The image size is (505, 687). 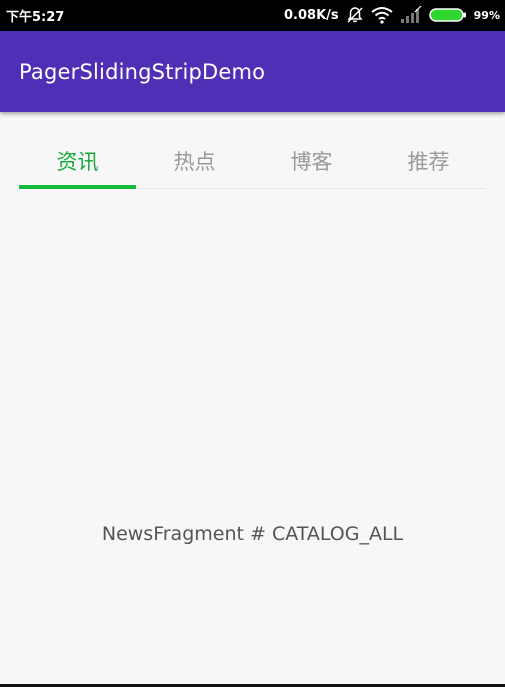 What do you see at coordinates (194, 163) in the screenshot?
I see `tab-hot: 热点` at bounding box center [194, 163].